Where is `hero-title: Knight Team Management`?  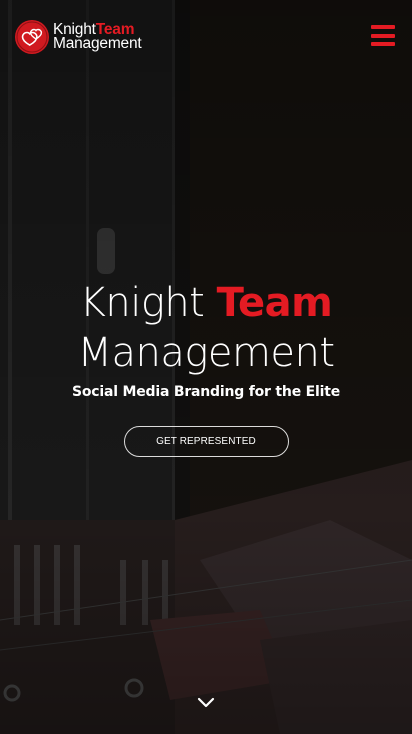 hero-title: Knight Team Management is located at coordinates (206, 328).